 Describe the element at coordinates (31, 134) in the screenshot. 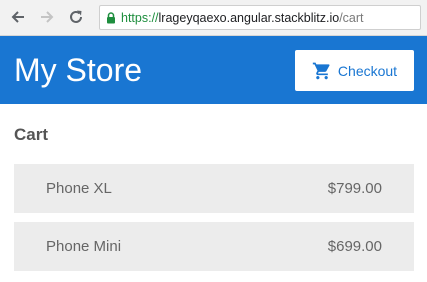

I see `page-title: Cart` at that location.